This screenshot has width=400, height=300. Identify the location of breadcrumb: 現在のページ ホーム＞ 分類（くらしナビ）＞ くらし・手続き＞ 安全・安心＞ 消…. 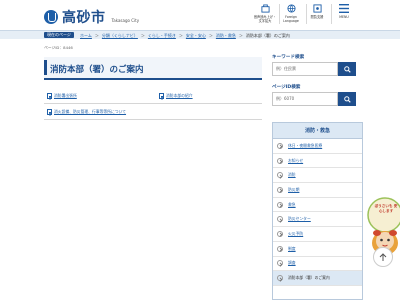
(200, 34).